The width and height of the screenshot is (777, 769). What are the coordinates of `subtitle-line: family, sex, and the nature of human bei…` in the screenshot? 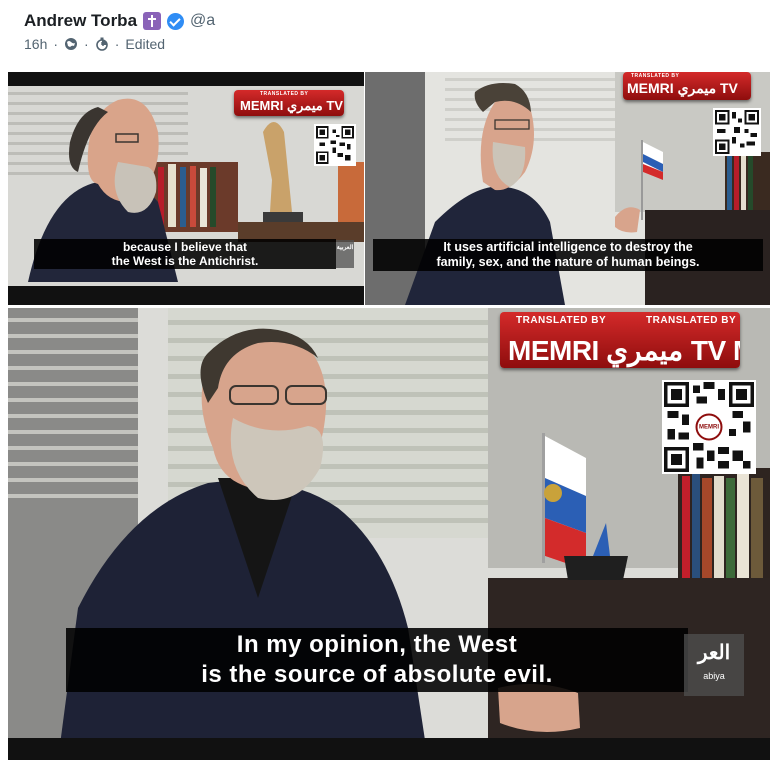 It's located at (568, 262).